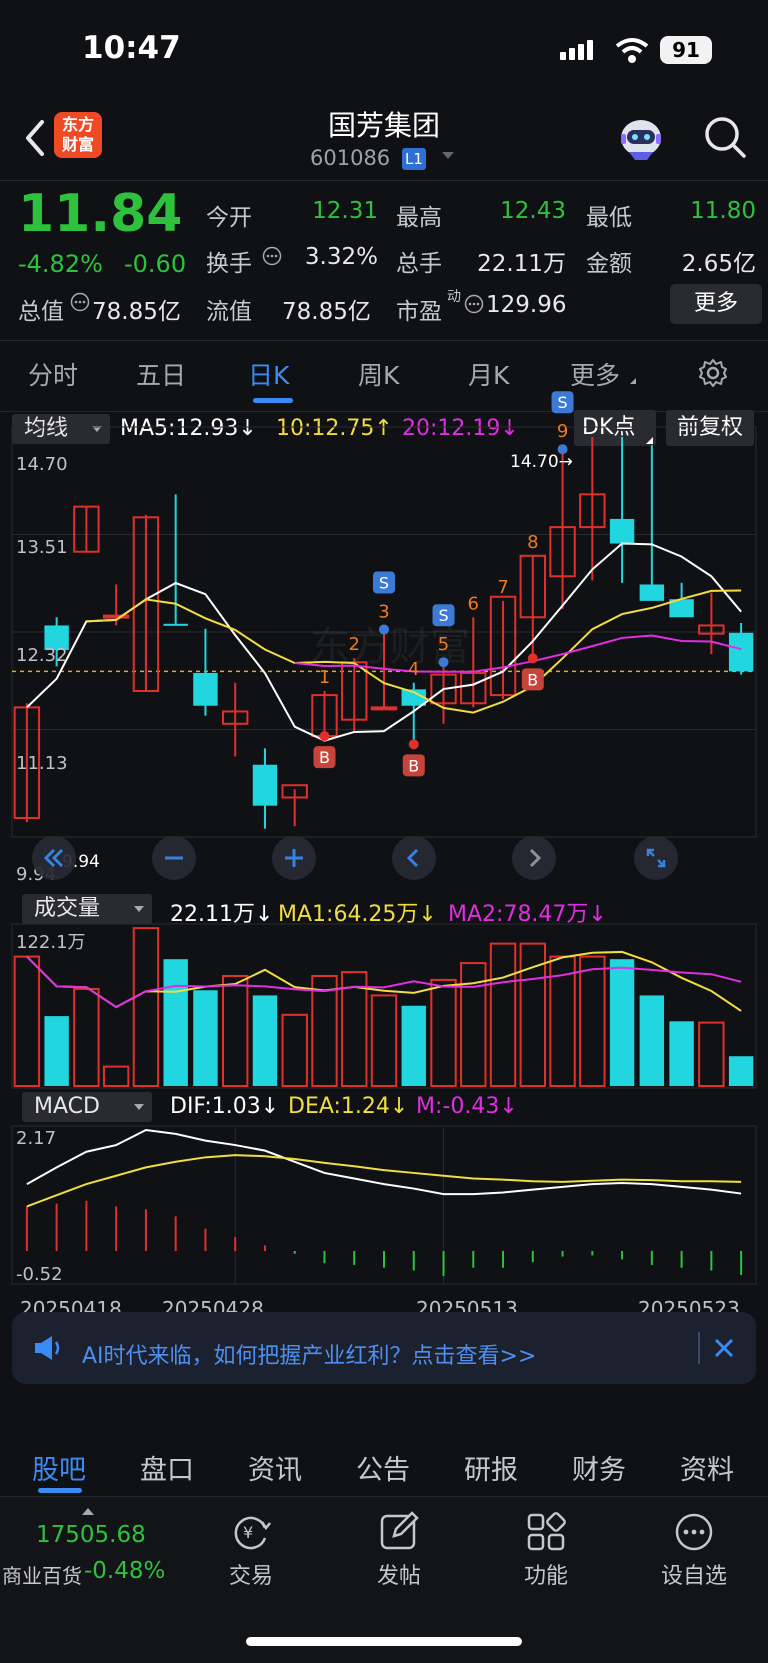  What do you see at coordinates (473, 603) in the screenshot?
I see `td-number: 6` at bounding box center [473, 603].